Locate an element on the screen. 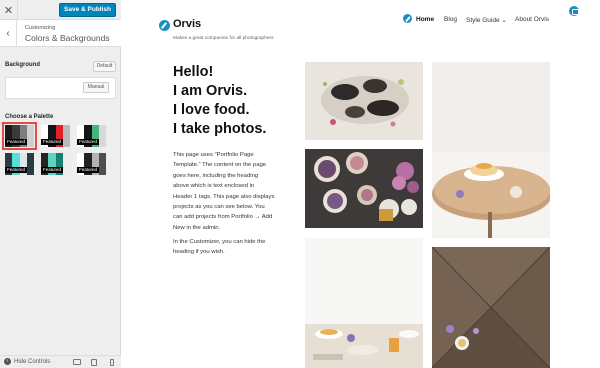  back-arrow-icon: ‹ is located at coordinates (8, 33).